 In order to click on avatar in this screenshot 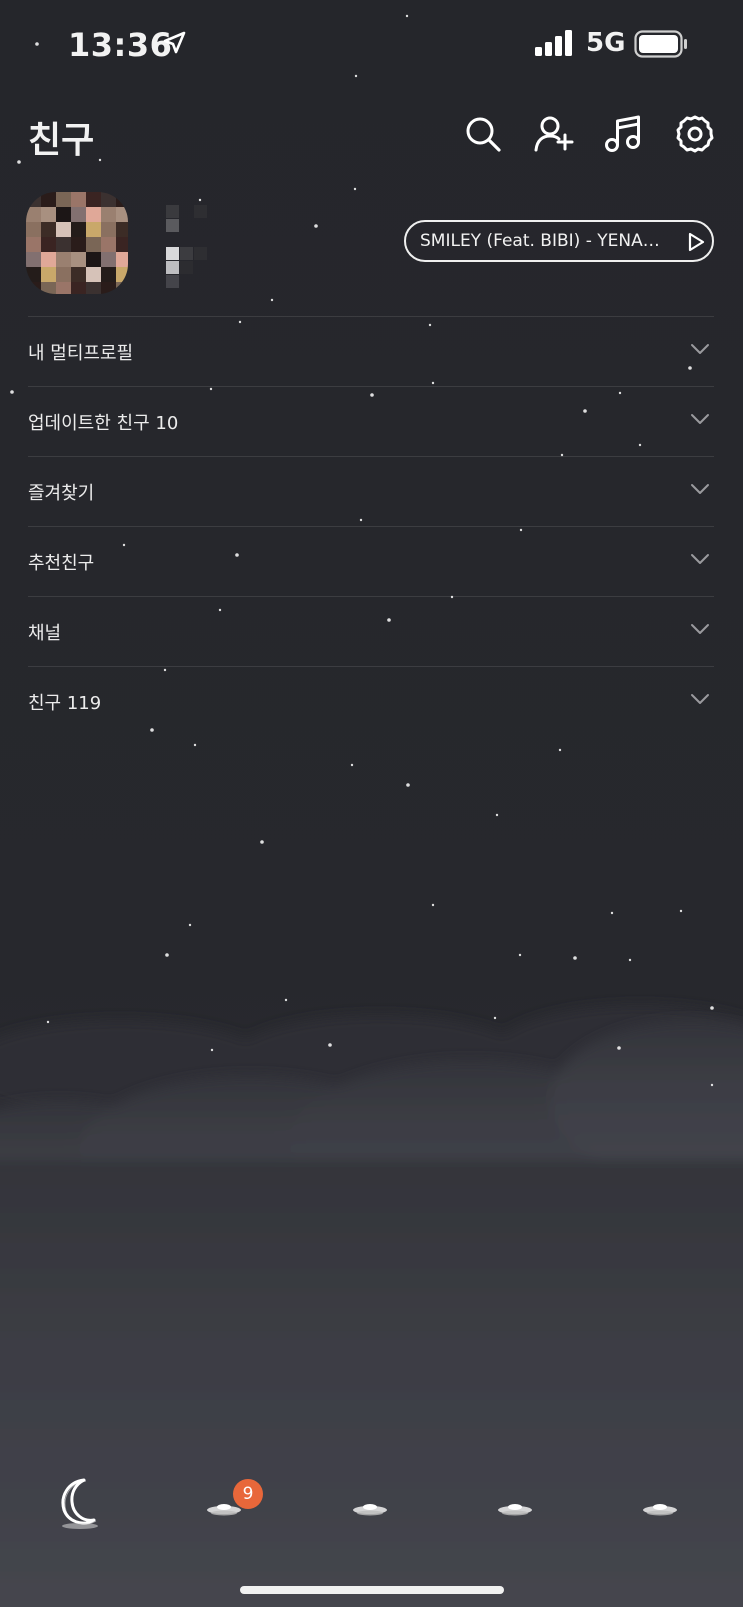, I will do `click(77, 243)`.